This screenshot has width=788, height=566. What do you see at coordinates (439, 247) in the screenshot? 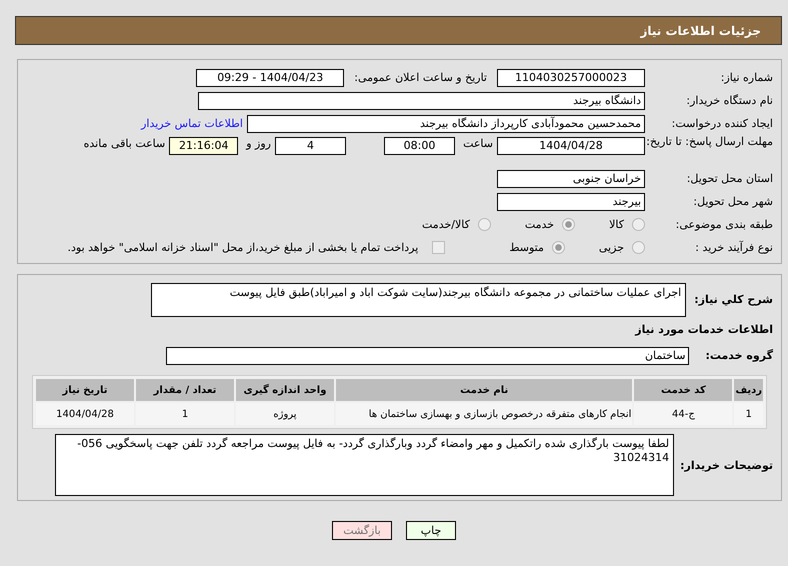
I see `checkbox` at bounding box center [439, 247].